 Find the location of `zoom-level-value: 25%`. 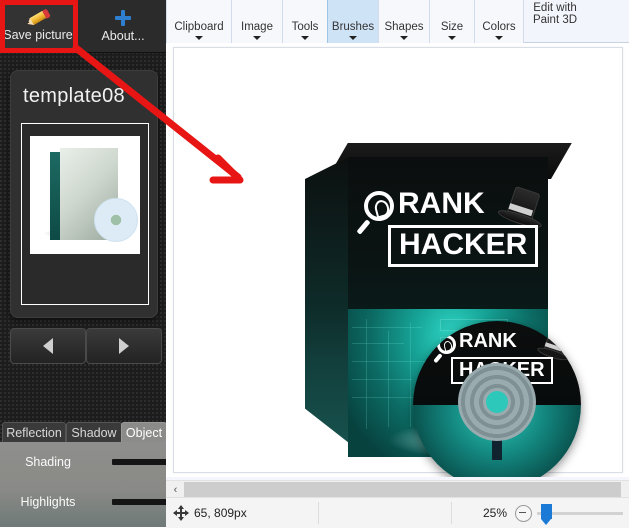

zoom-level-value: 25% is located at coordinates (494, 513).